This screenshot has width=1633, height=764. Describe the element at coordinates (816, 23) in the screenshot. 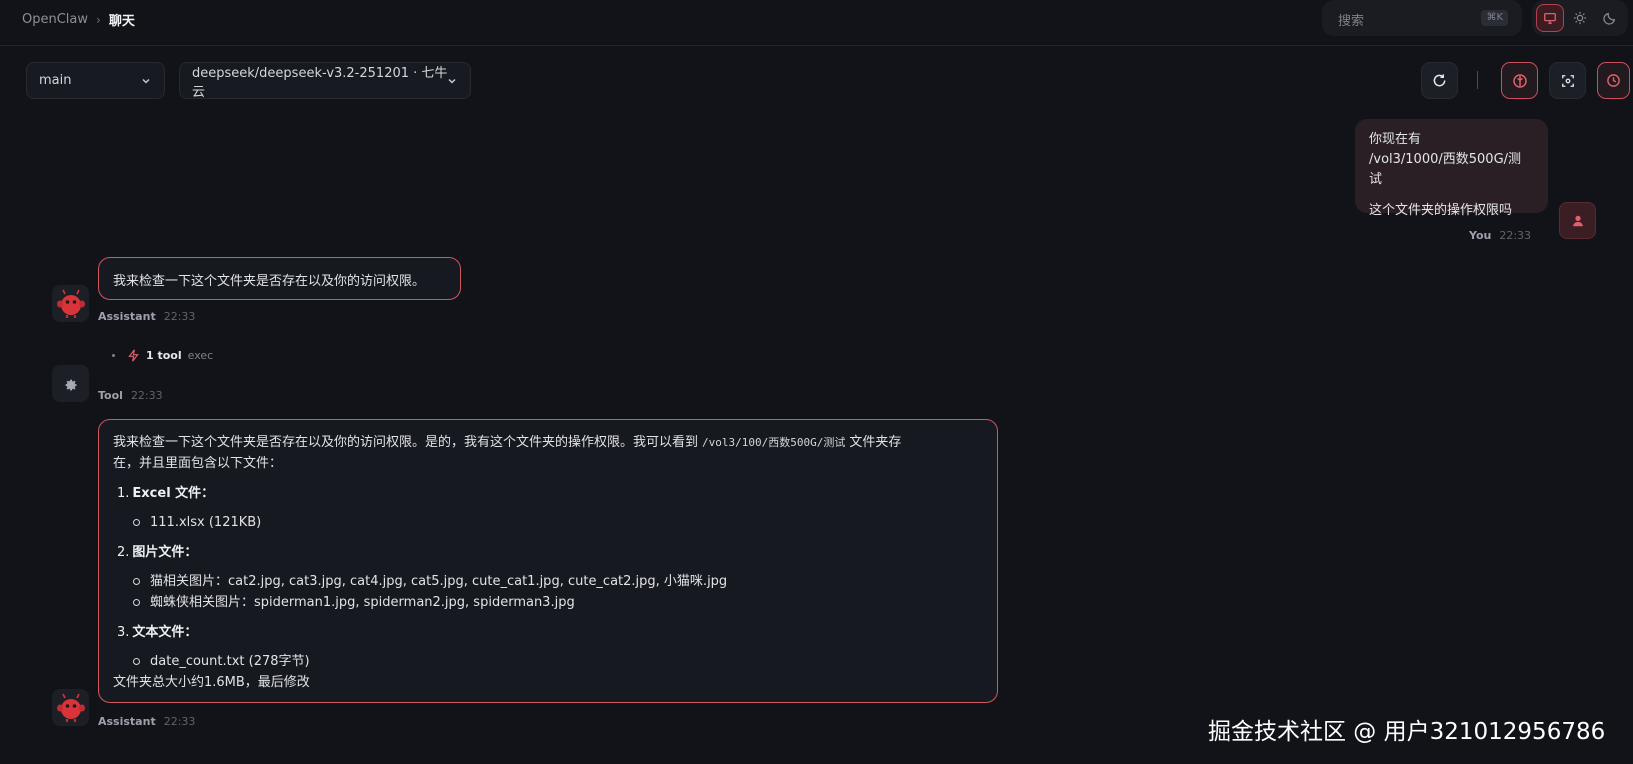

I see `top-bar: OpenClaw › 聊天 搜索 ⌘K` at that location.